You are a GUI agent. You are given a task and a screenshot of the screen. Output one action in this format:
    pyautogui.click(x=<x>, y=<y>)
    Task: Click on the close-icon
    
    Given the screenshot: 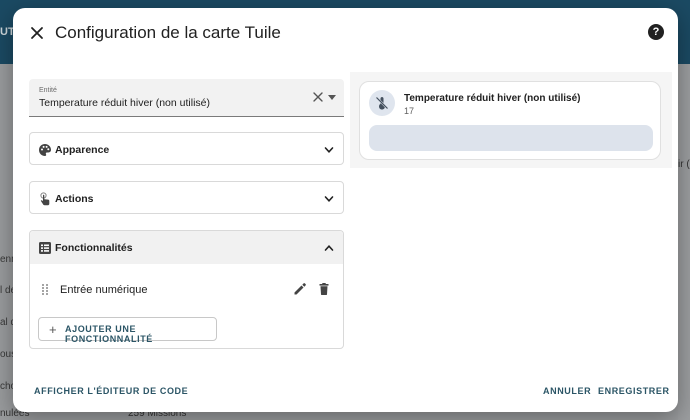 What is the action you would take?
    pyautogui.click(x=37, y=33)
    